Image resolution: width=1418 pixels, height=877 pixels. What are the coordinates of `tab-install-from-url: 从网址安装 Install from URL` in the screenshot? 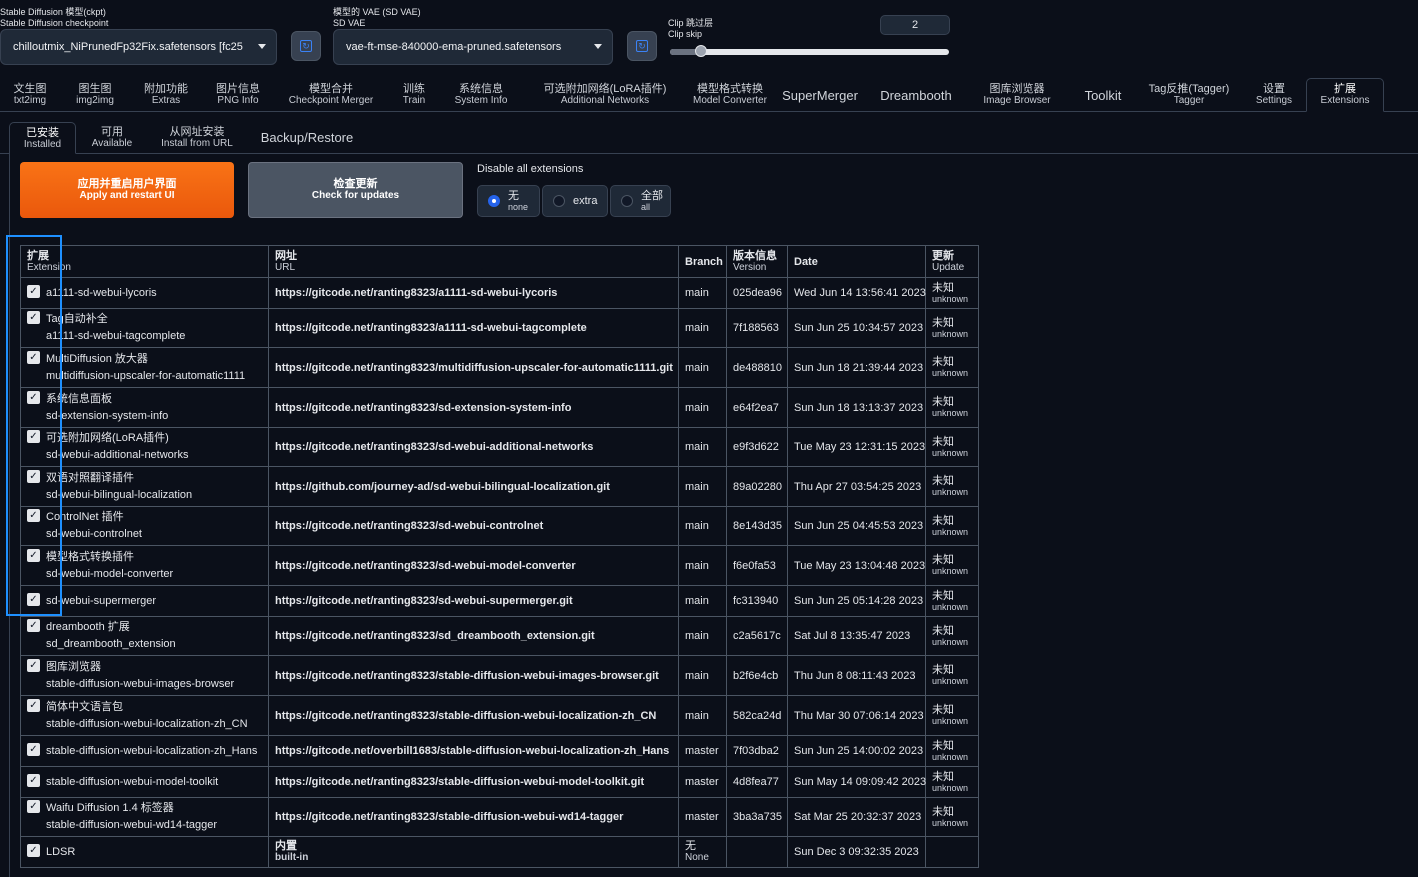 It's located at (197, 137).